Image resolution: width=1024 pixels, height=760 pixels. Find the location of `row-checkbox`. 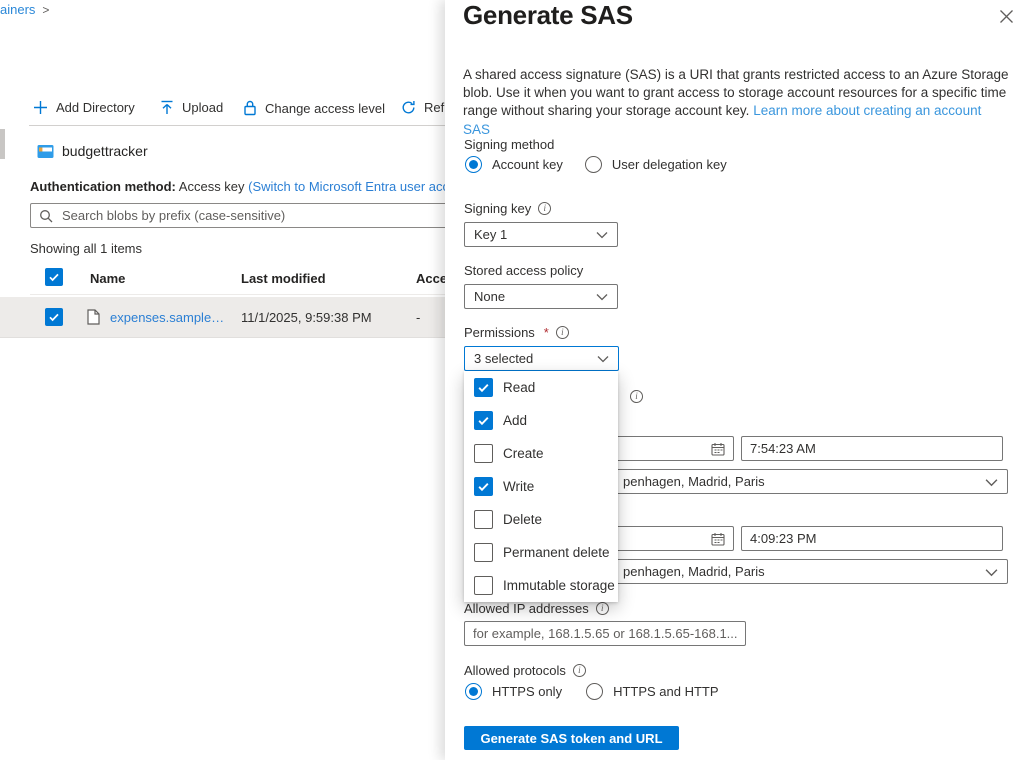

row-checkbox is located at coordinates (54, 317).